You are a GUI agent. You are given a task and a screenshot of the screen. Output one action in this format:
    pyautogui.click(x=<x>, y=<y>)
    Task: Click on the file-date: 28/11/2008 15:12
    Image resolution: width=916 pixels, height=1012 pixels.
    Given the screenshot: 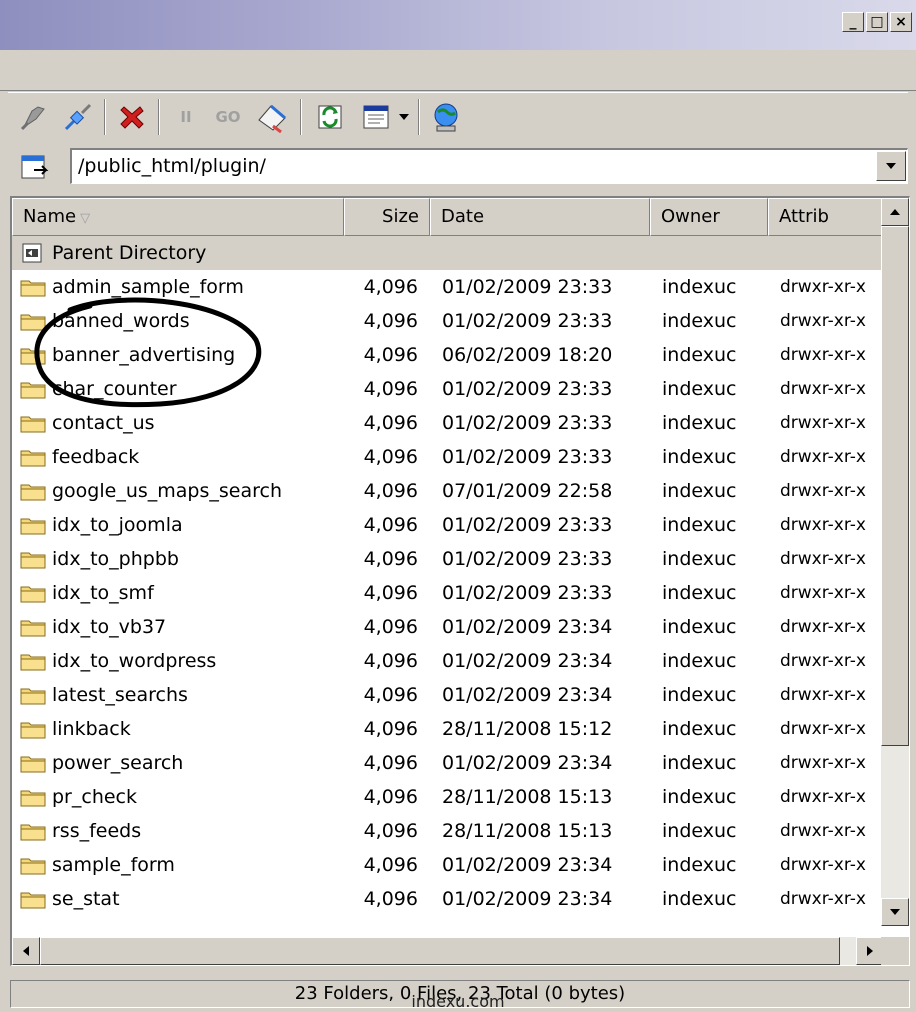 What is the action you would take?
    pyautogui.click(x=527, y=729)
    